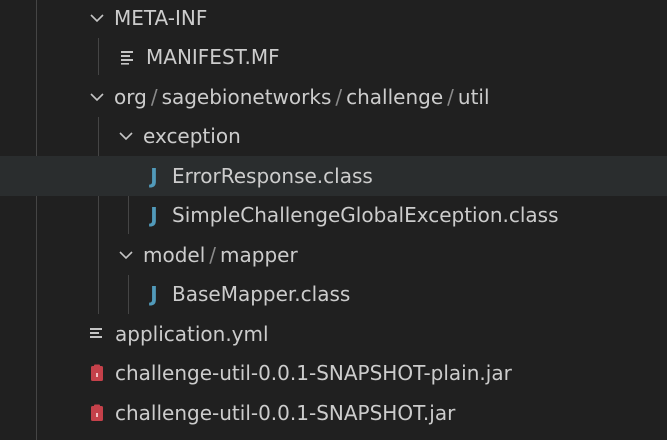 The image size is (667, 440). What do you see at coordinates (174, 255) in the screenshot?
I see `package-segment: model` at bounding box center [174, 255].